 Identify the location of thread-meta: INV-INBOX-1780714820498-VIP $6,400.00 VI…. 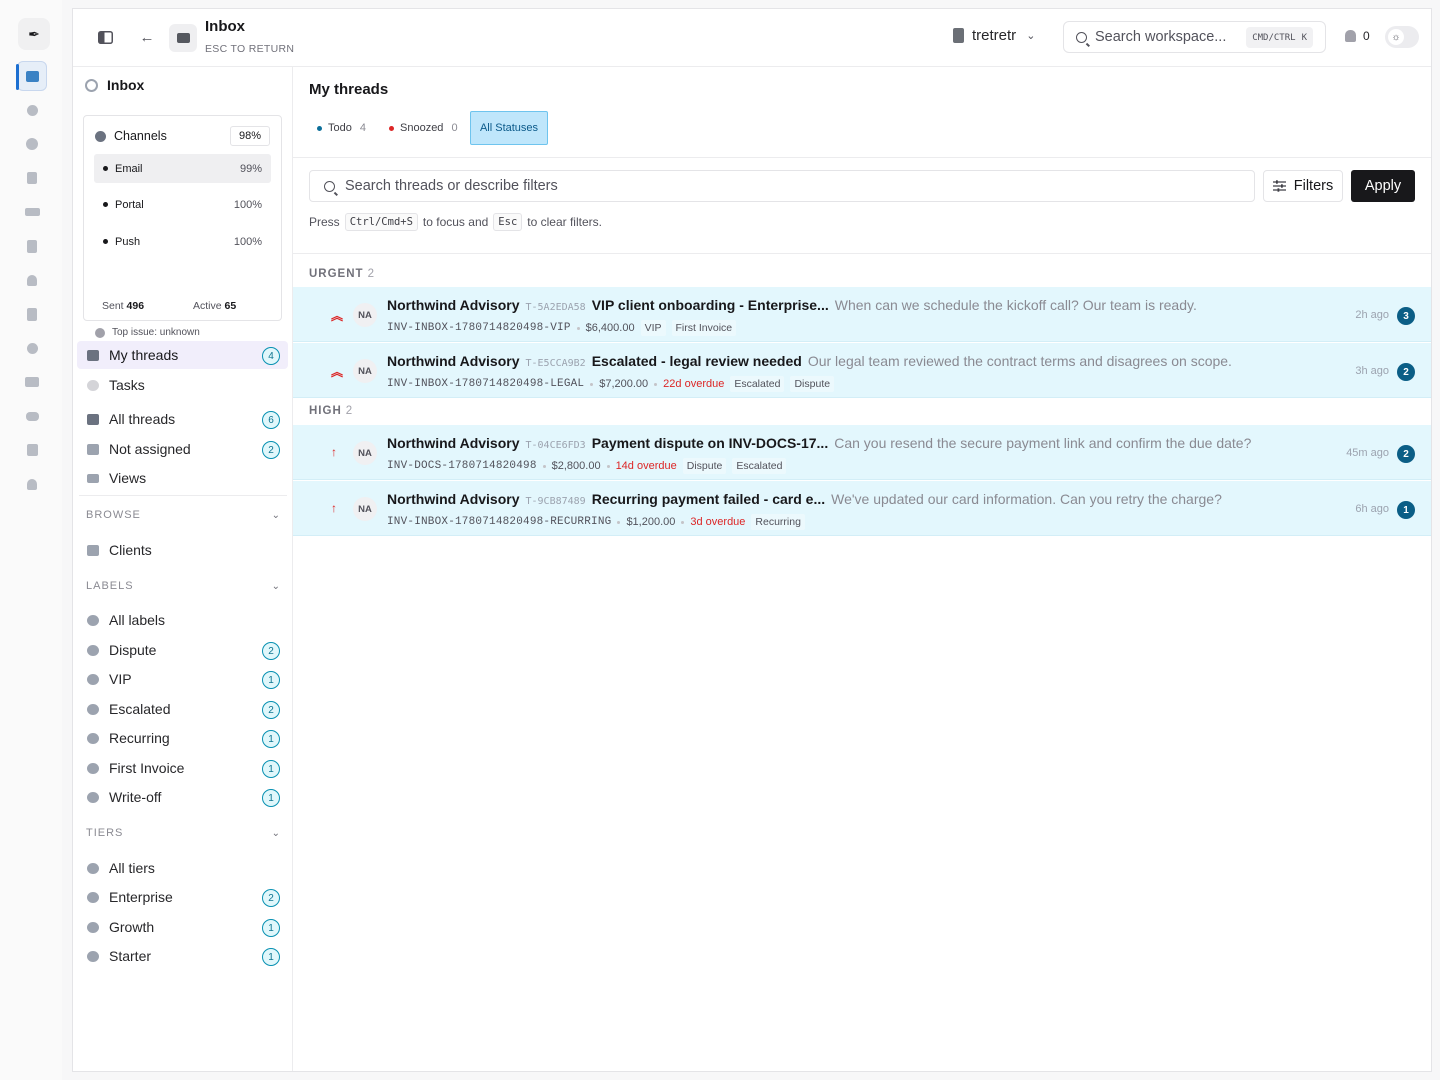
(562, 328).